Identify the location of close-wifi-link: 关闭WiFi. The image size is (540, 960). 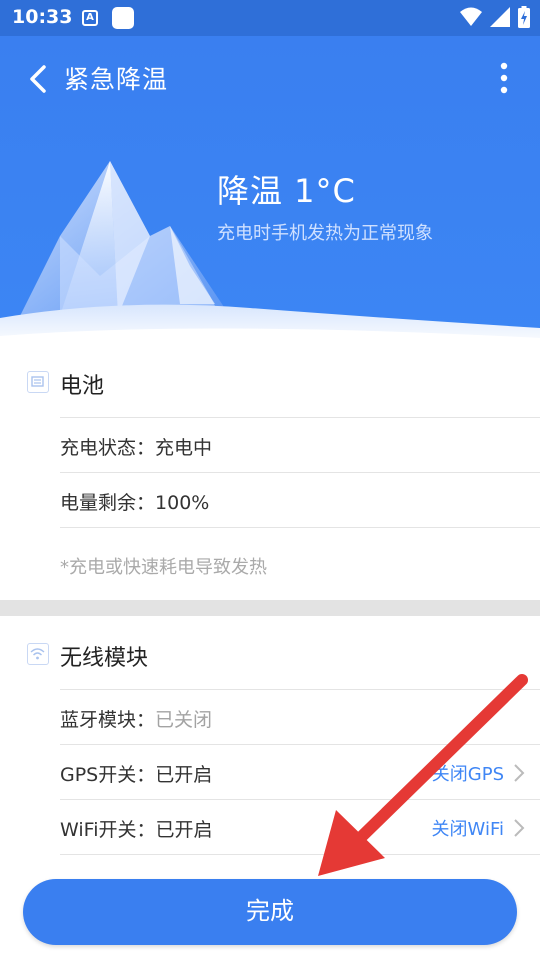
(468, 828).